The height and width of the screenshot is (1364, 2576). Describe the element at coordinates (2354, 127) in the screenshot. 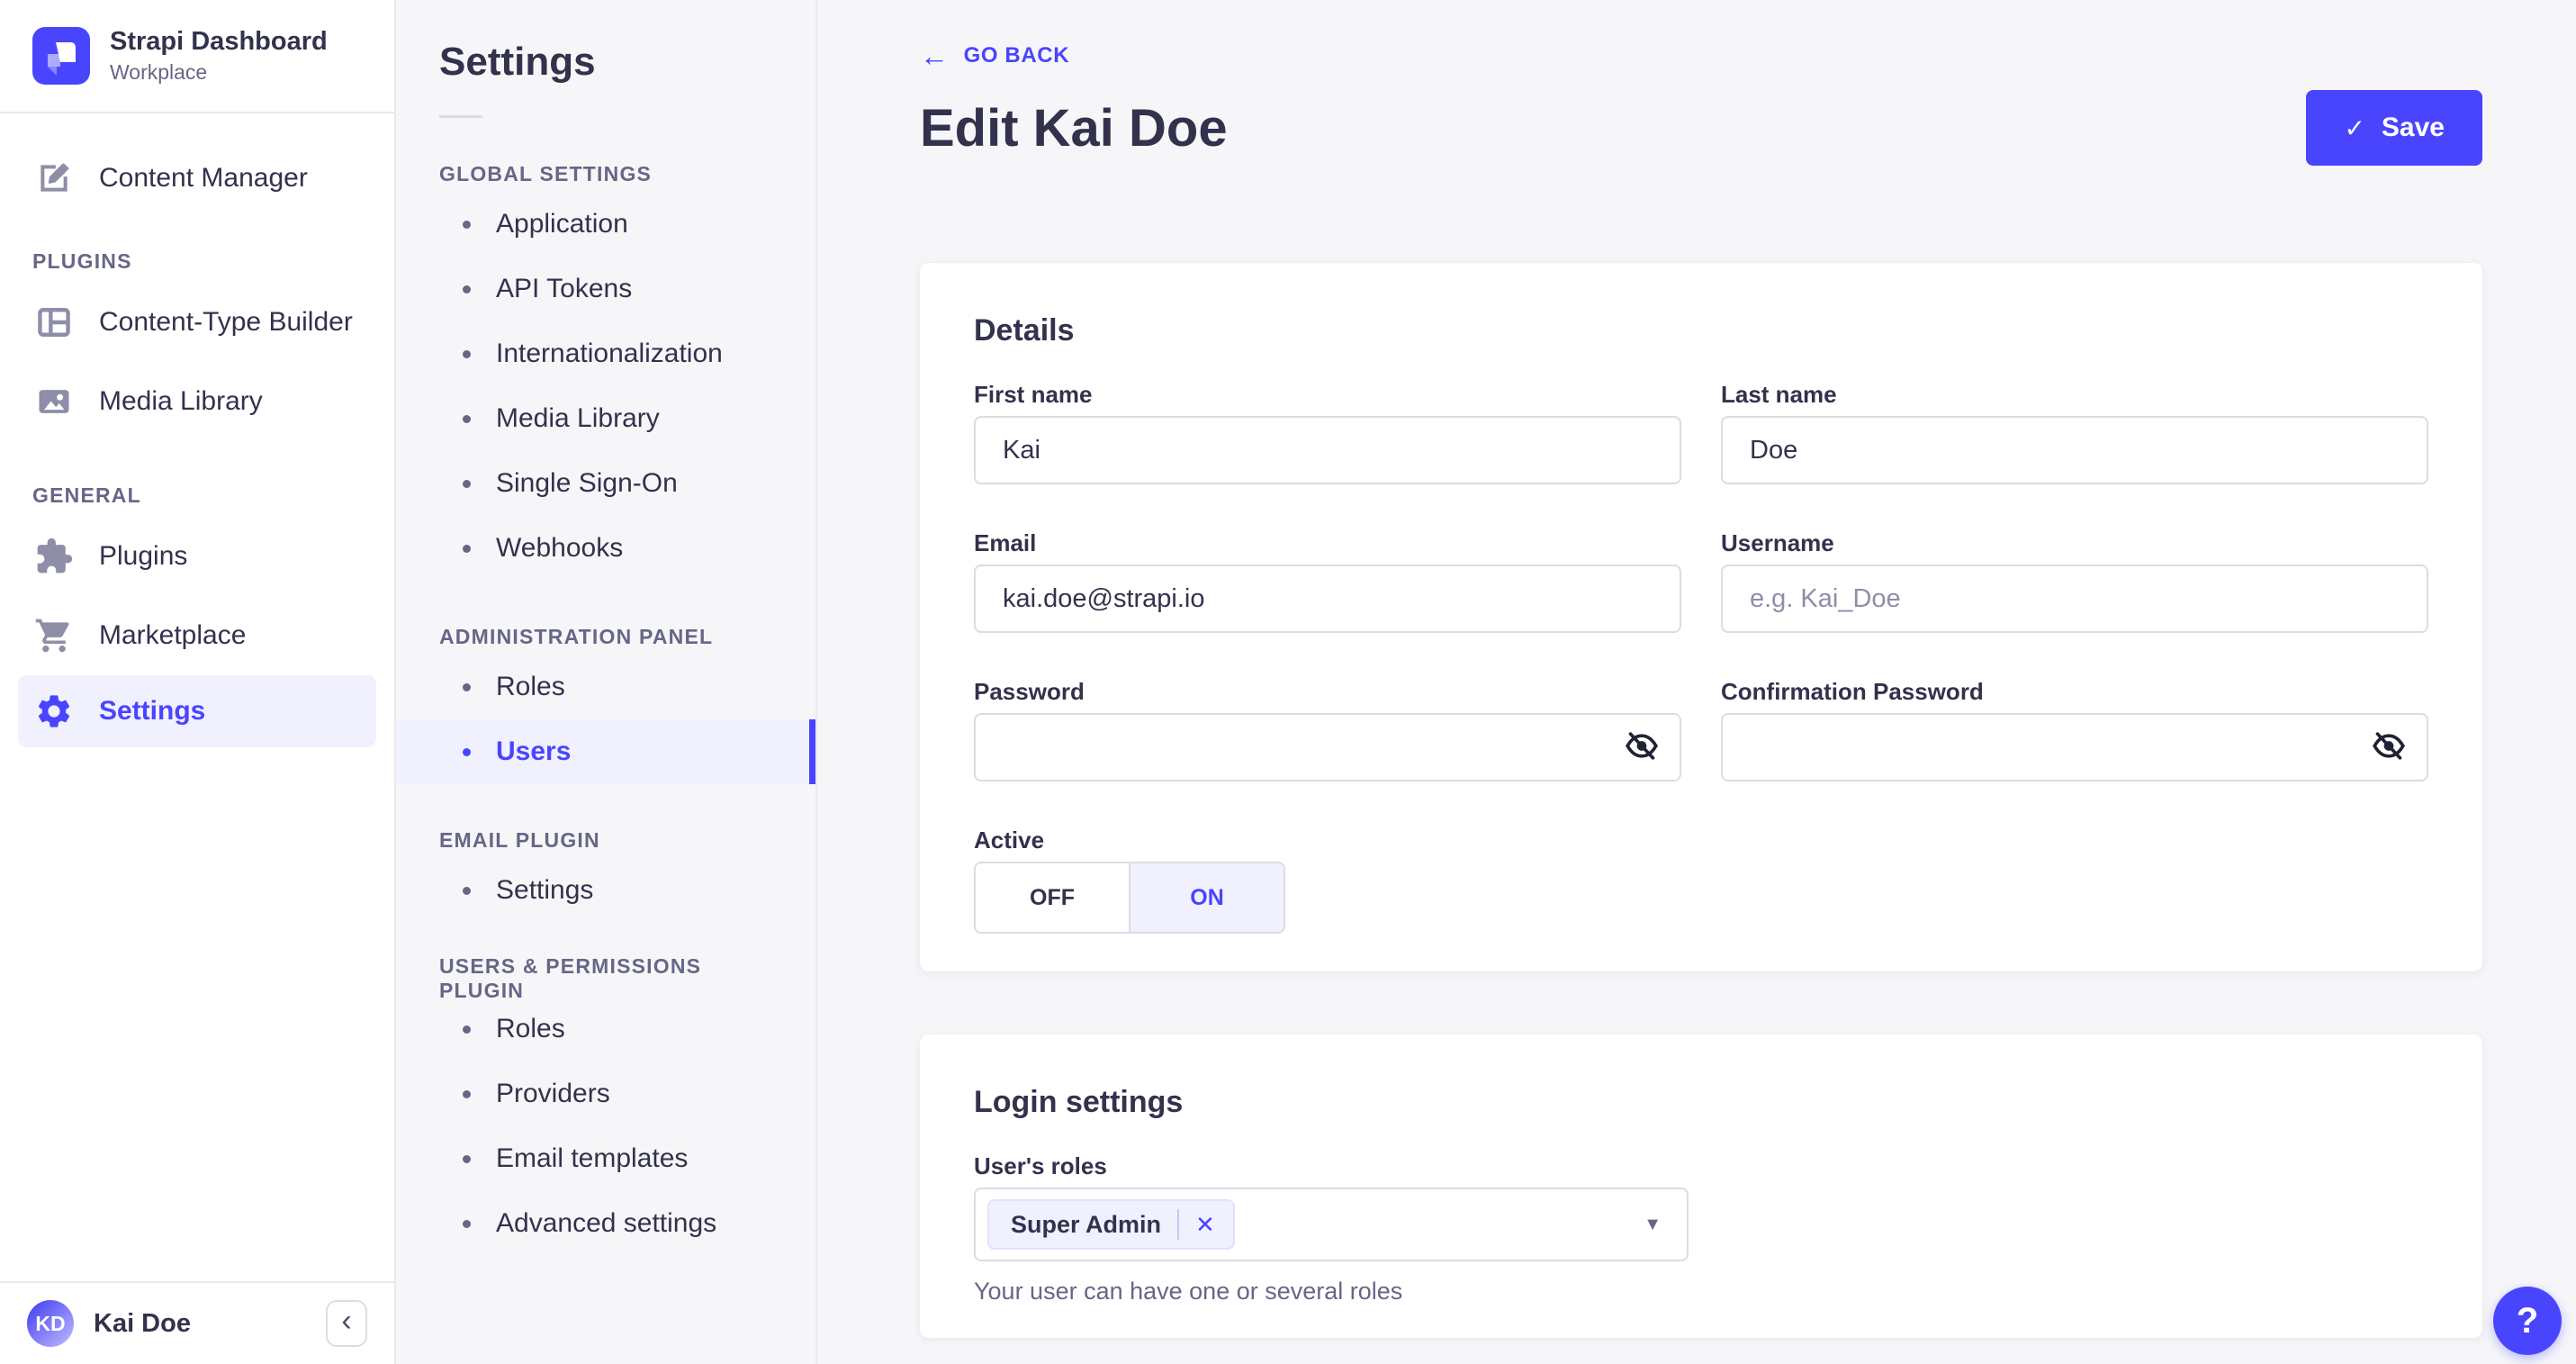

I see `check-icon: ✓` at that location.